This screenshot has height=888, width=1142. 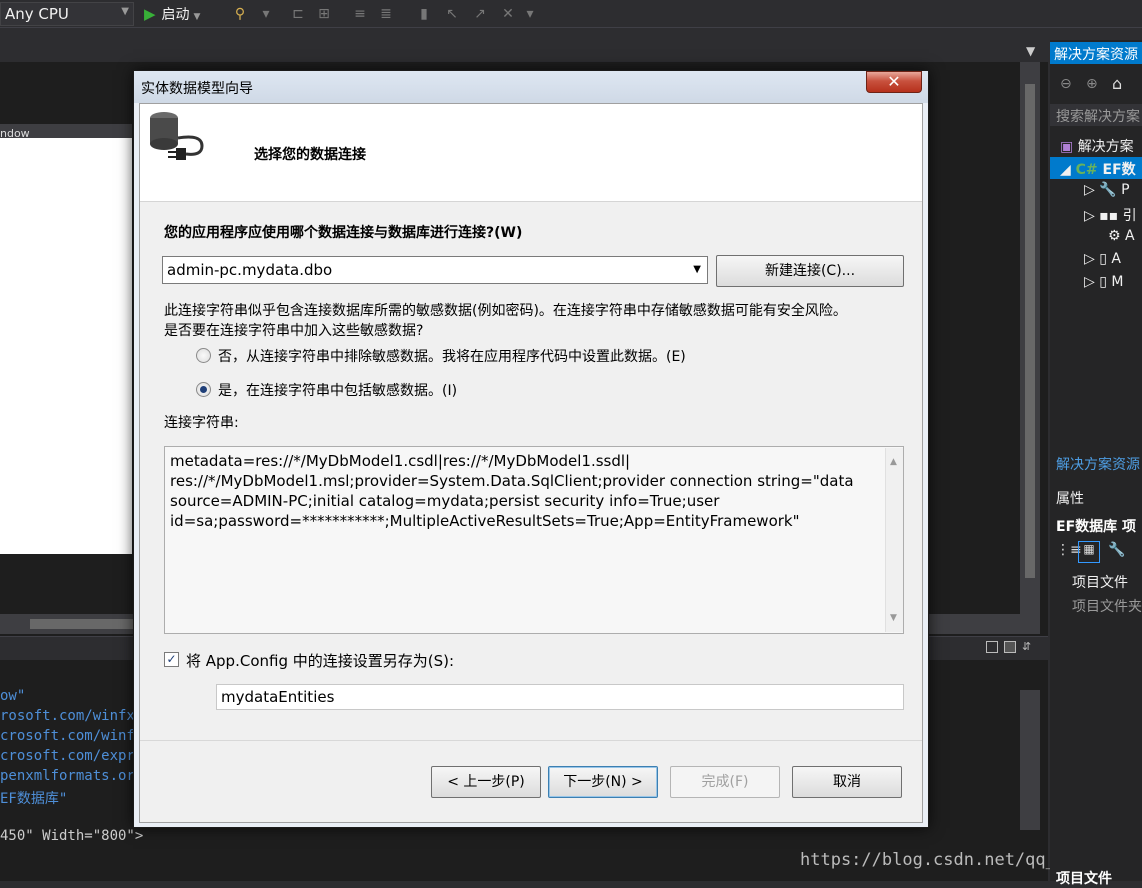 What do you see at coordinates (480, 14) in the screenshot?
I see `next-bookmark-icon: ↗` at bounding box center [480, 14].